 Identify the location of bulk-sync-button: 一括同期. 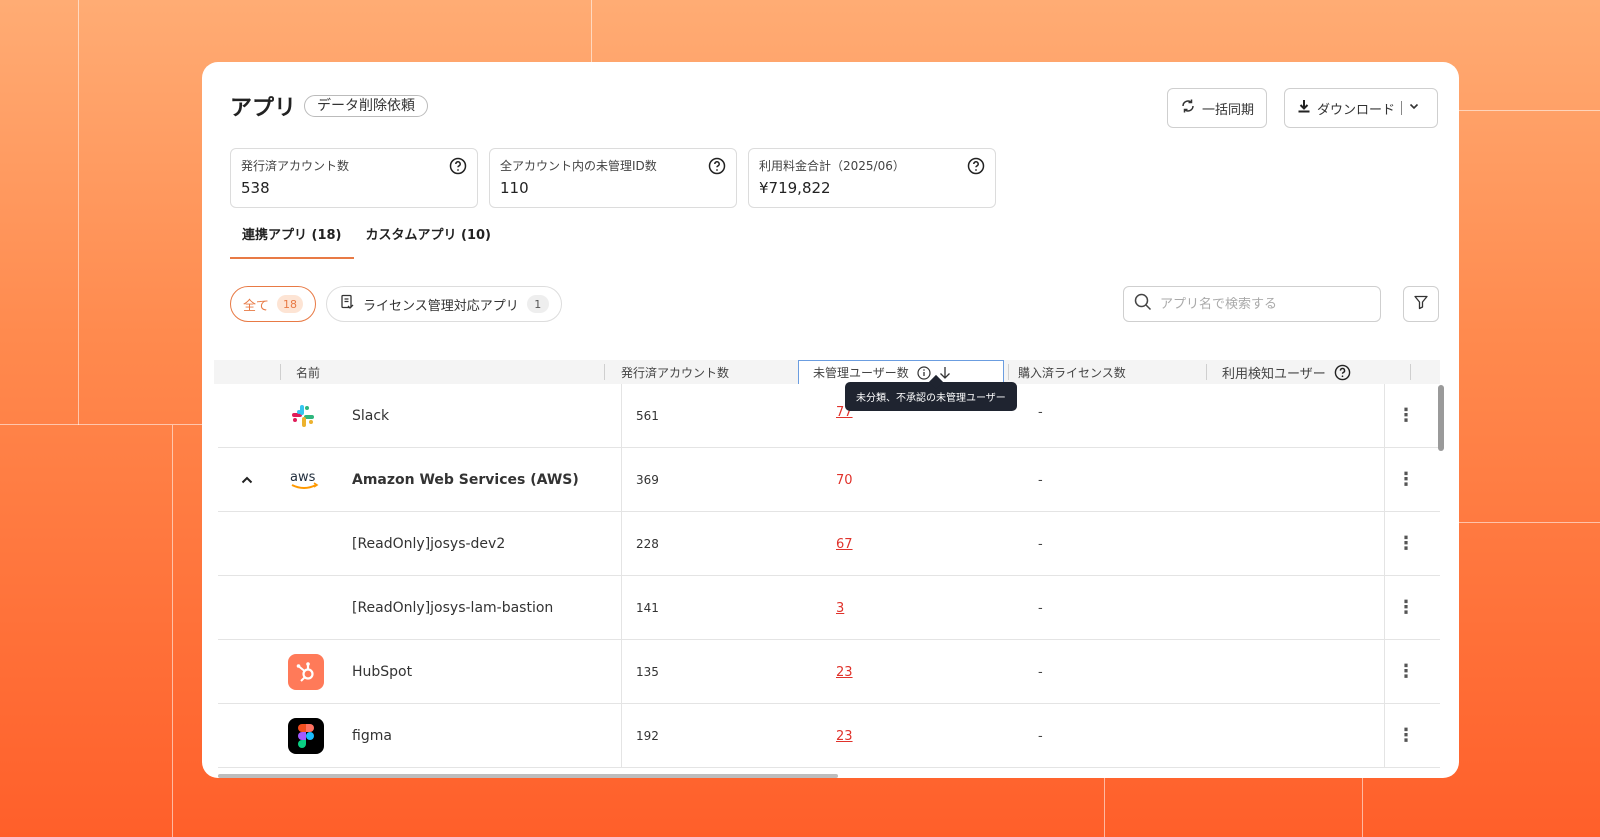
(1217, 108).